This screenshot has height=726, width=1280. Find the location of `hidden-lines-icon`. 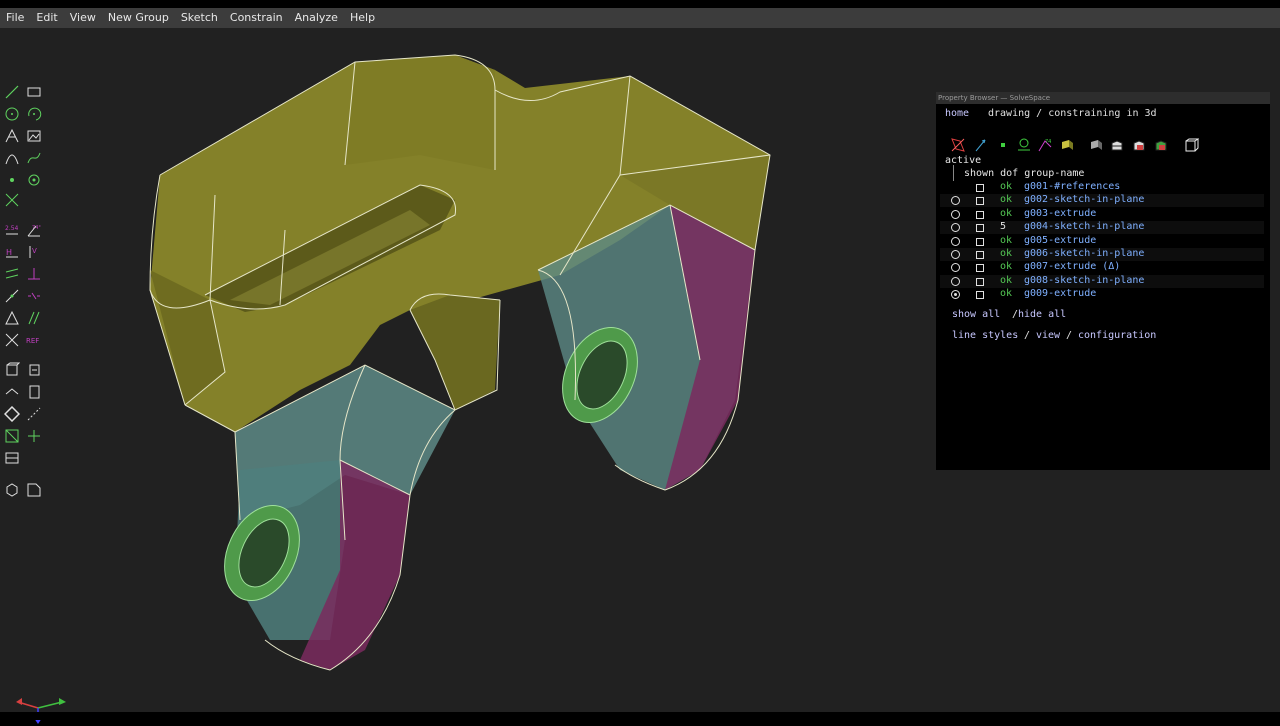

hidden-lines-icon is located at coordinates (1161, 145).